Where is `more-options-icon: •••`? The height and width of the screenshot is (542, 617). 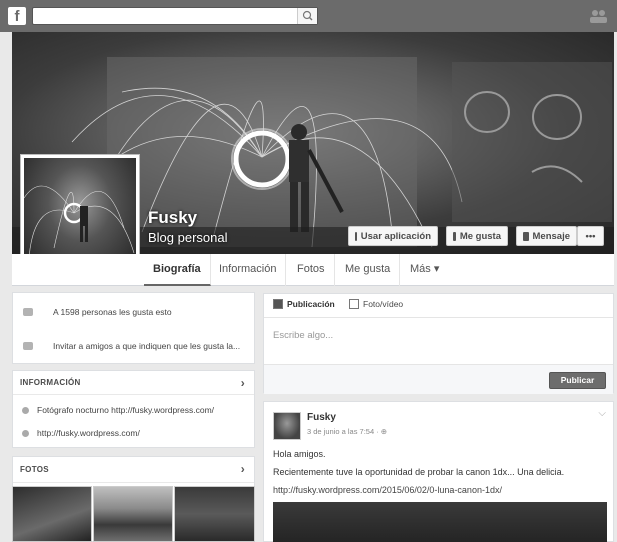
more-options-icon: ••• is located at coordinates (590, 236).